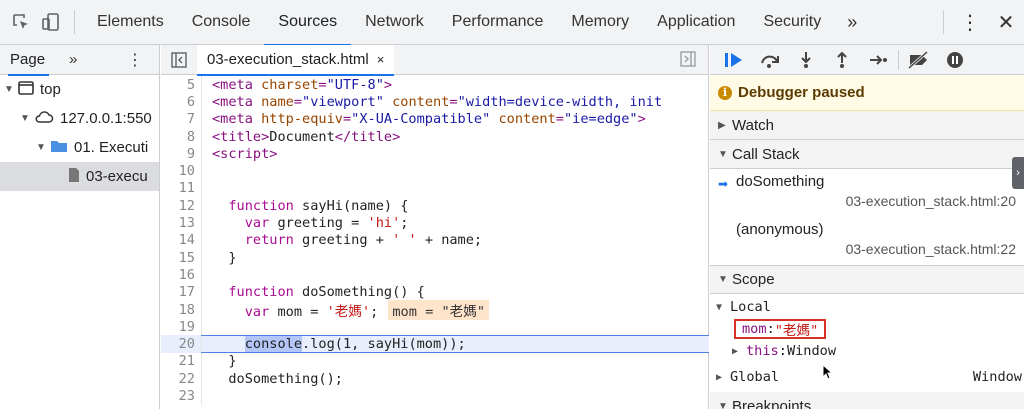  I want to click on customize-menu-button: ⋮, so click(970, 22).